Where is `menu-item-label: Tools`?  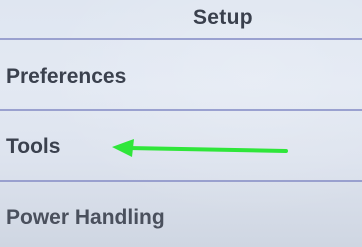 menu-item-label: Tools is located at coordinates (33, 146).